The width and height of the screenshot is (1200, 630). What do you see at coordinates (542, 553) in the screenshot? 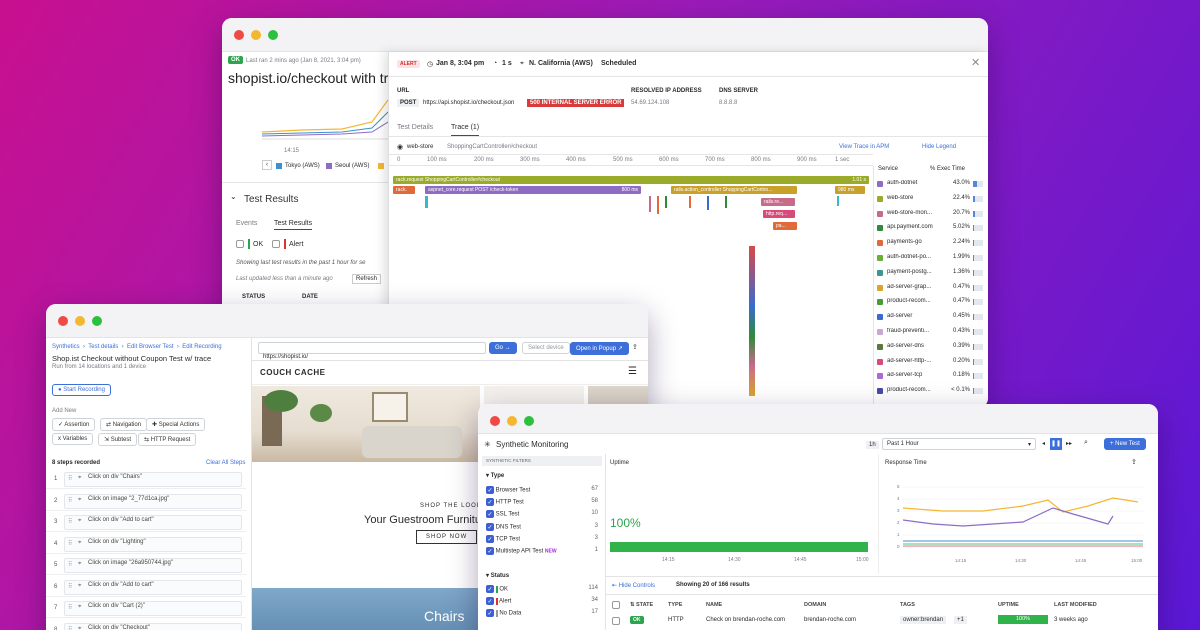
I see `type-filter: Multistep API Test NEW 1` at bounding box center [542, 553].